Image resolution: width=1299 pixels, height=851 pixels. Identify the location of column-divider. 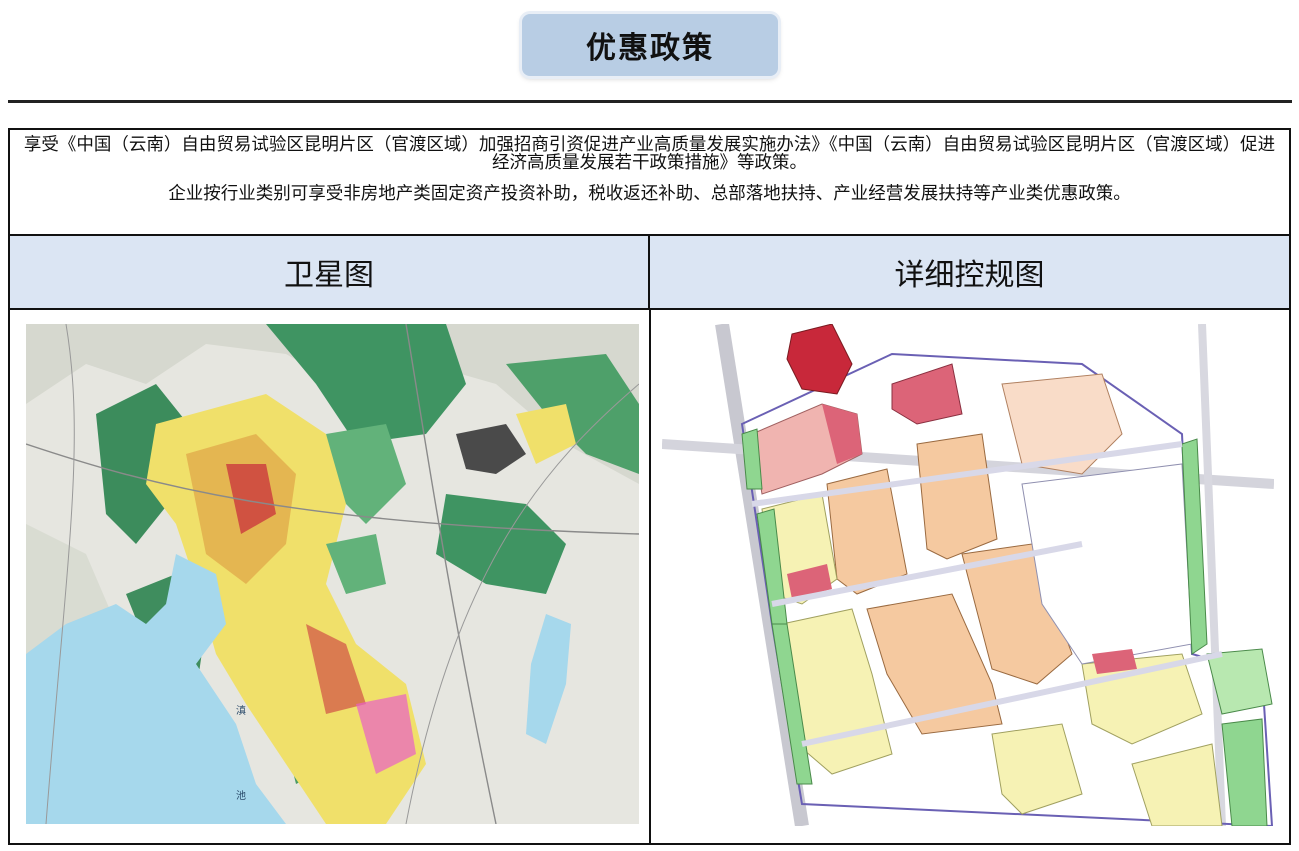
(650, 577).